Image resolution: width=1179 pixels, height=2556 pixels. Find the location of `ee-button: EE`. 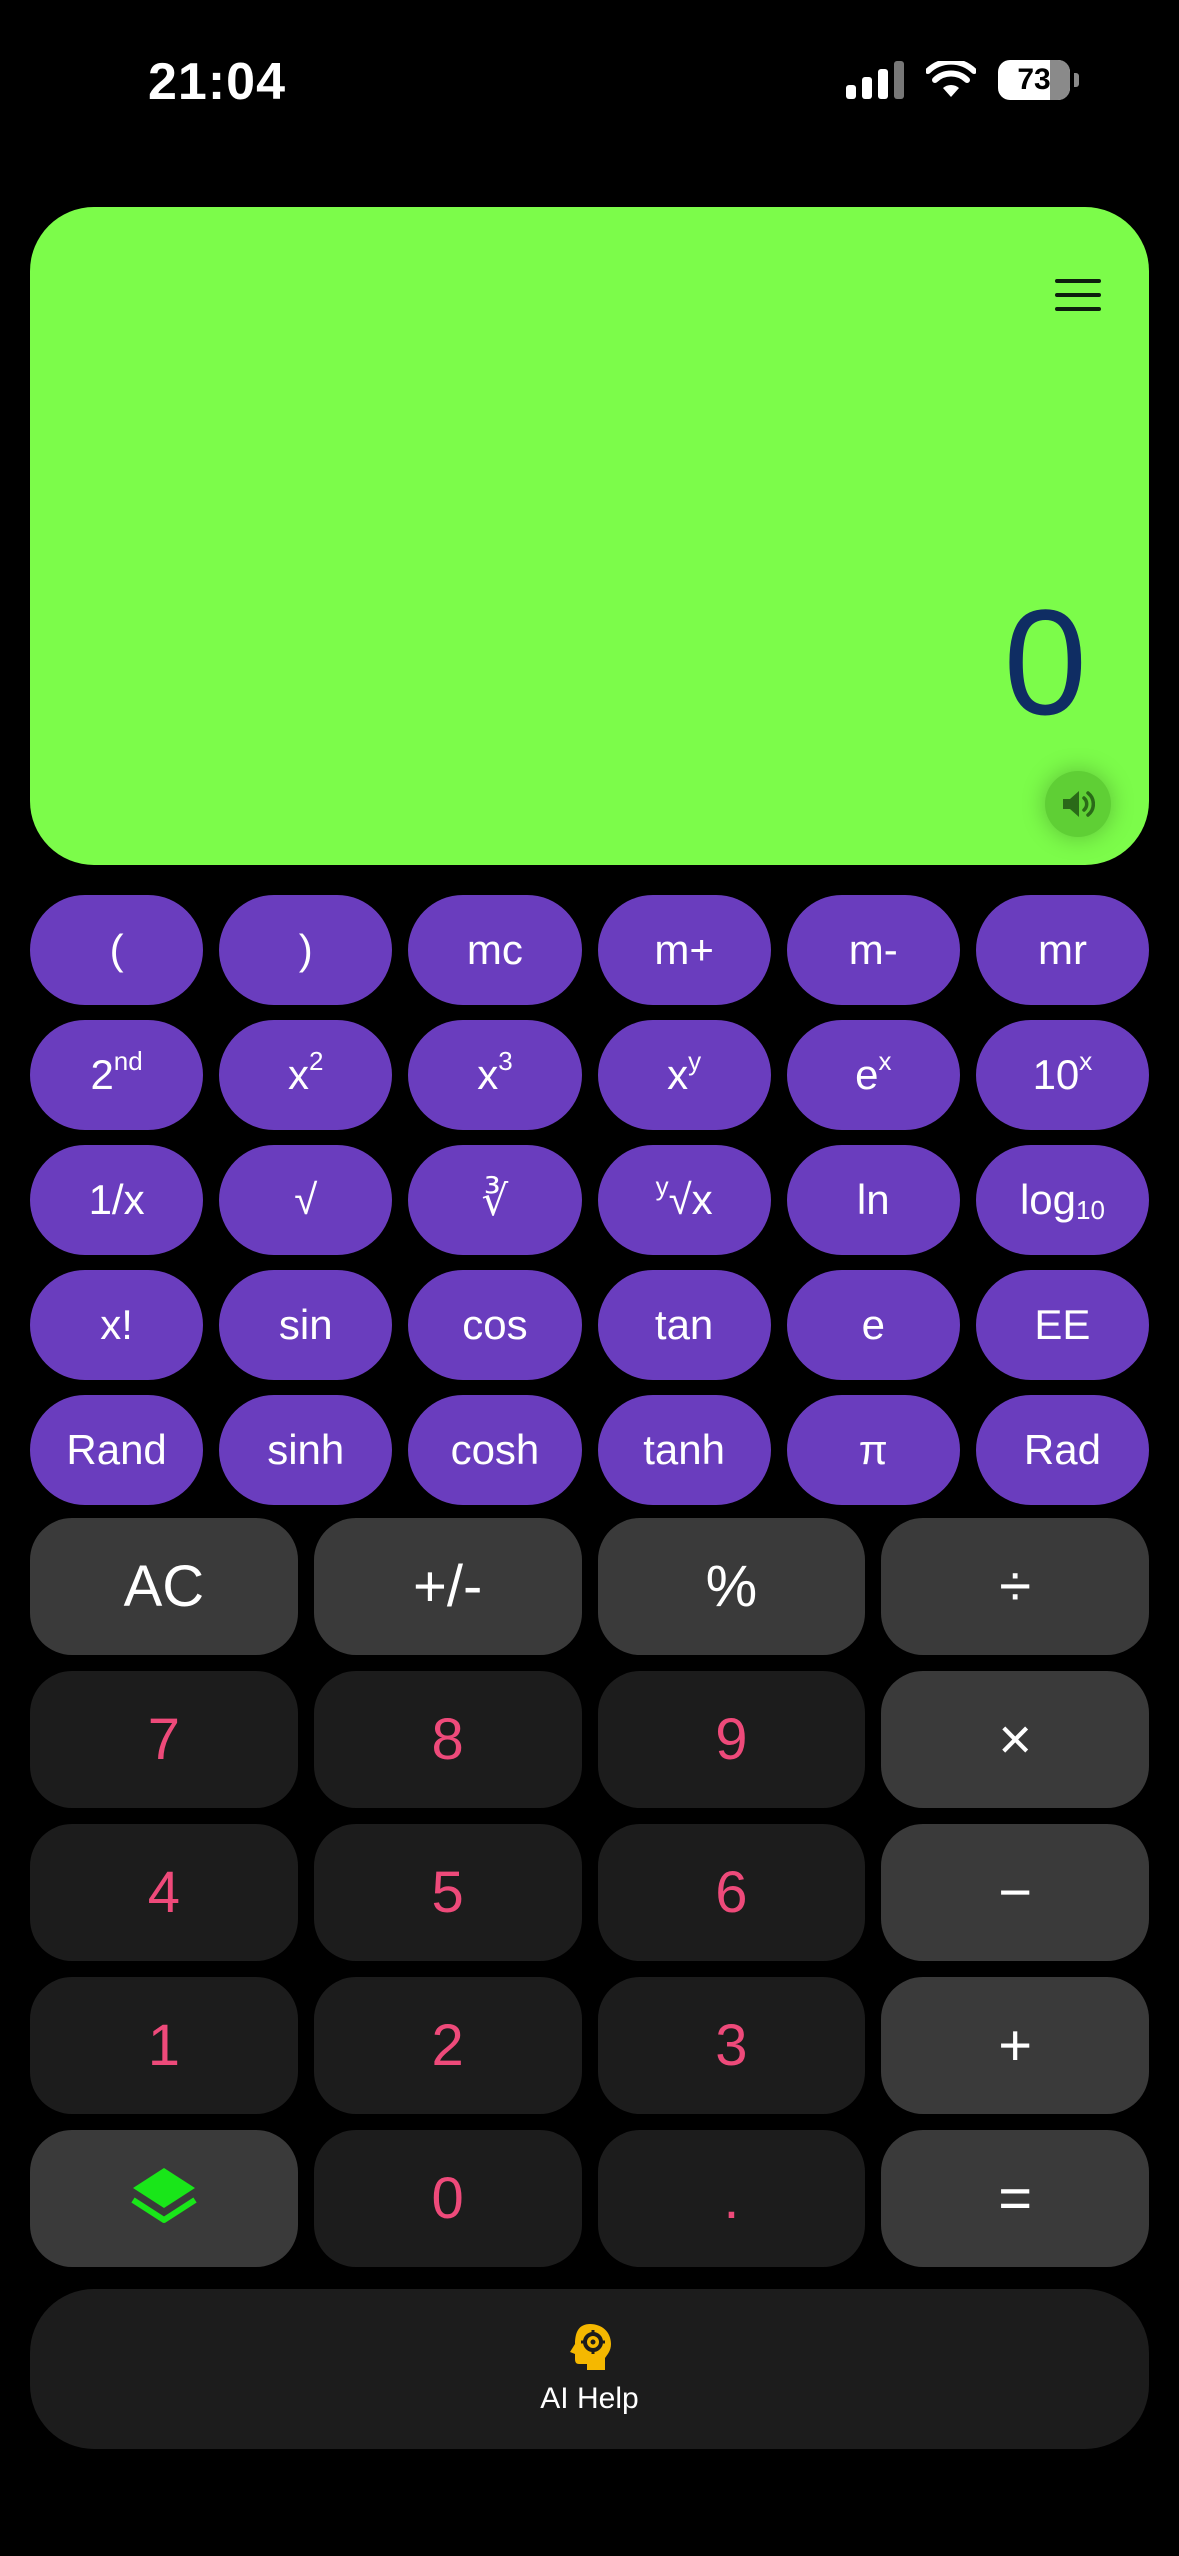

ee-button: EE is located at coordinates (1062, 1325).